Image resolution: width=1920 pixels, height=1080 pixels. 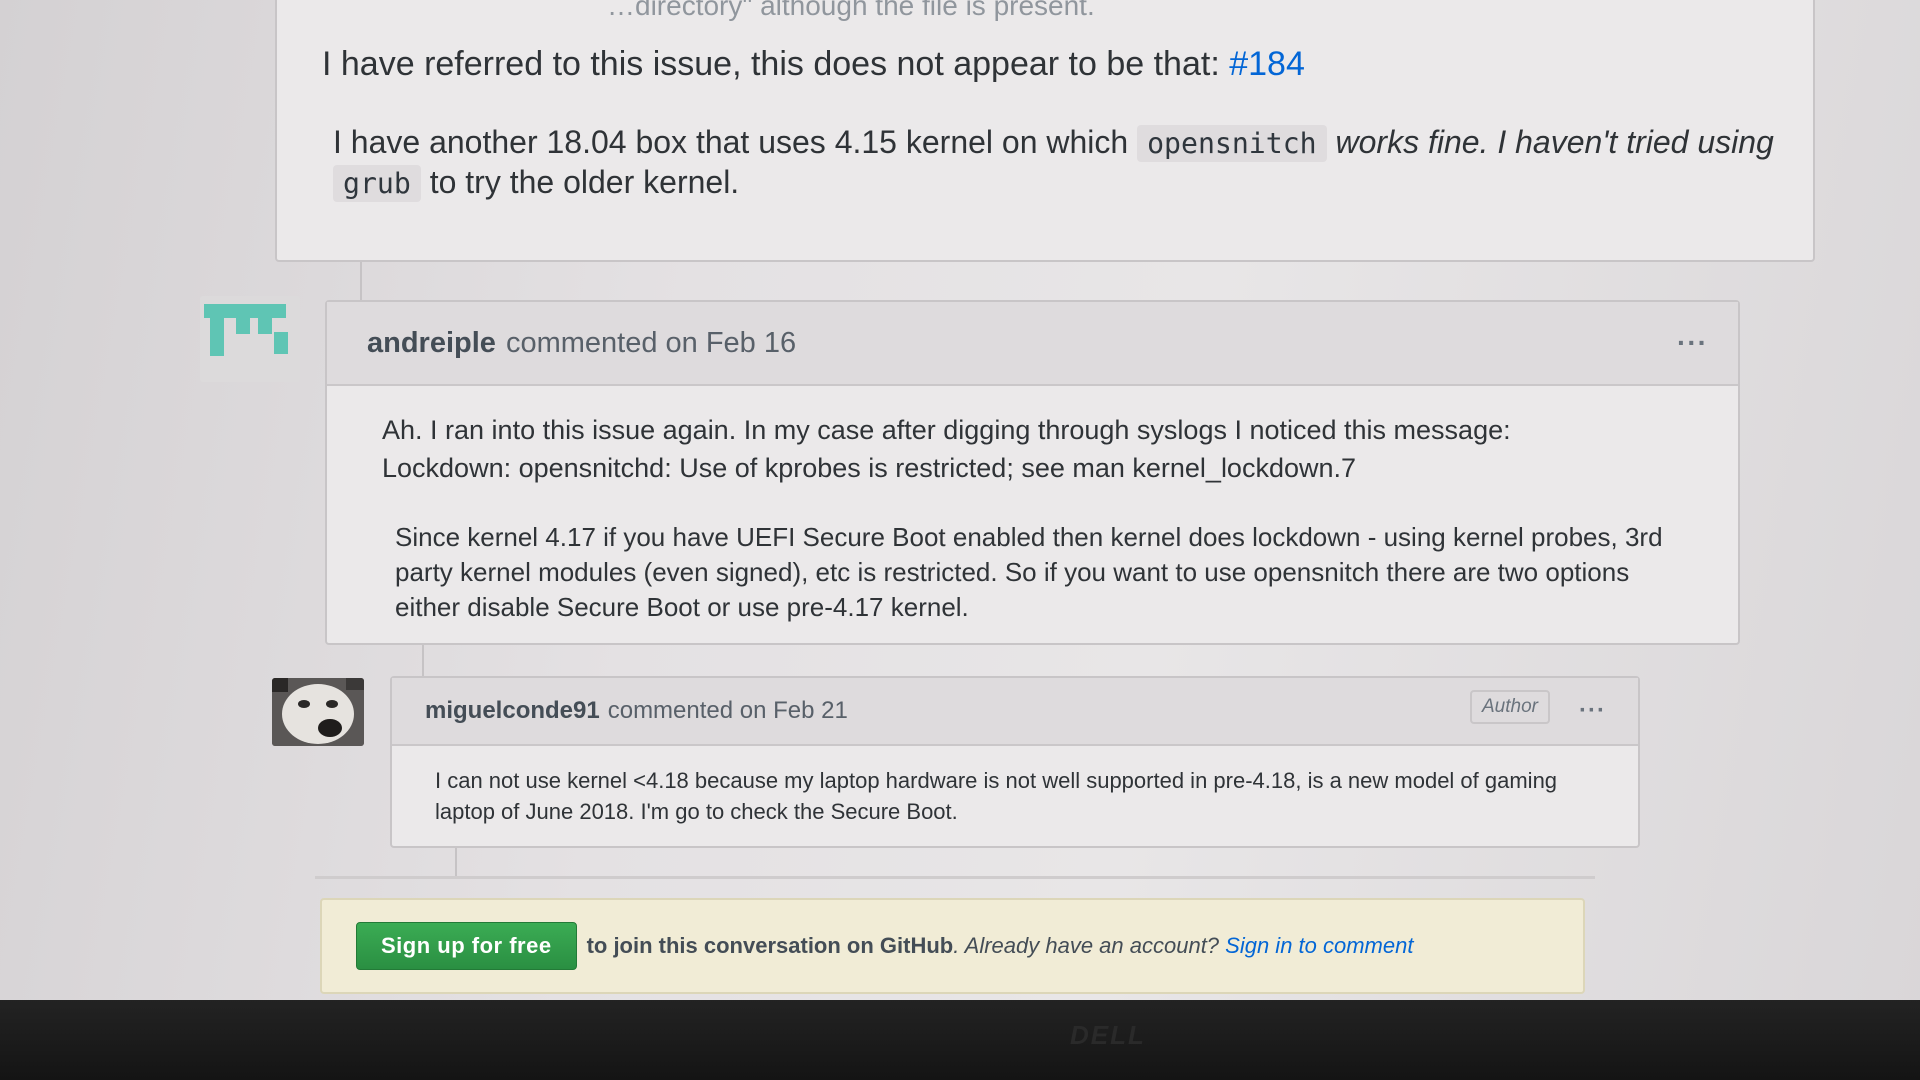 I want to click on avatar-miguelconde91, so click(x=318, y=712).